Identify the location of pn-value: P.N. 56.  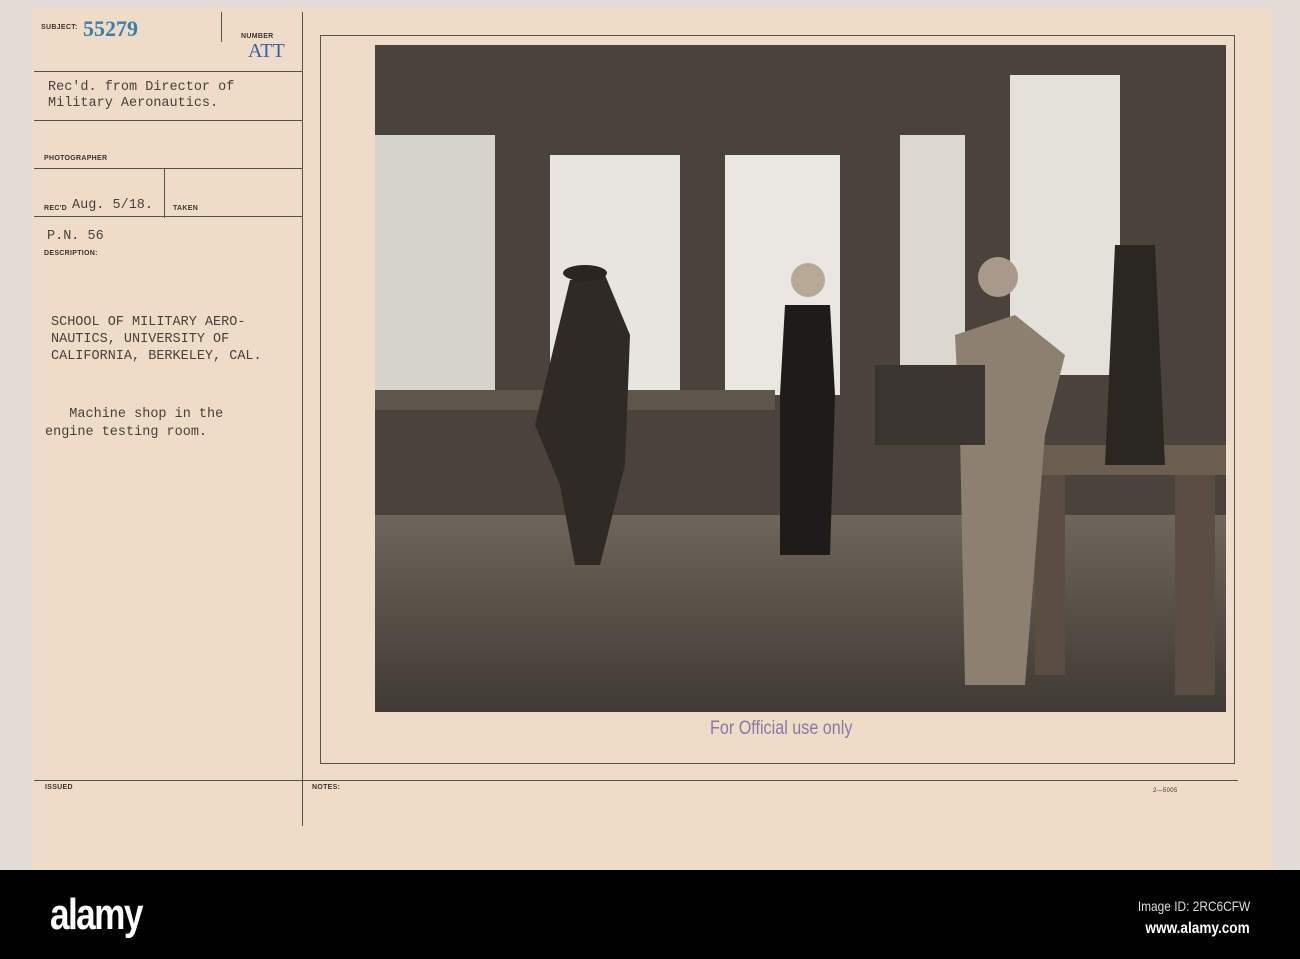
(75, 236).